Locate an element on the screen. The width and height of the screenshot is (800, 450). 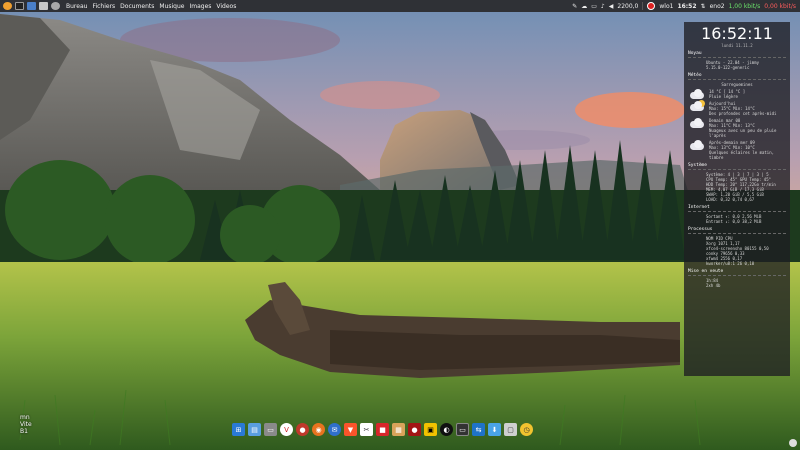
screenshot-icon: ✂ is located at coordinates (366, 429).